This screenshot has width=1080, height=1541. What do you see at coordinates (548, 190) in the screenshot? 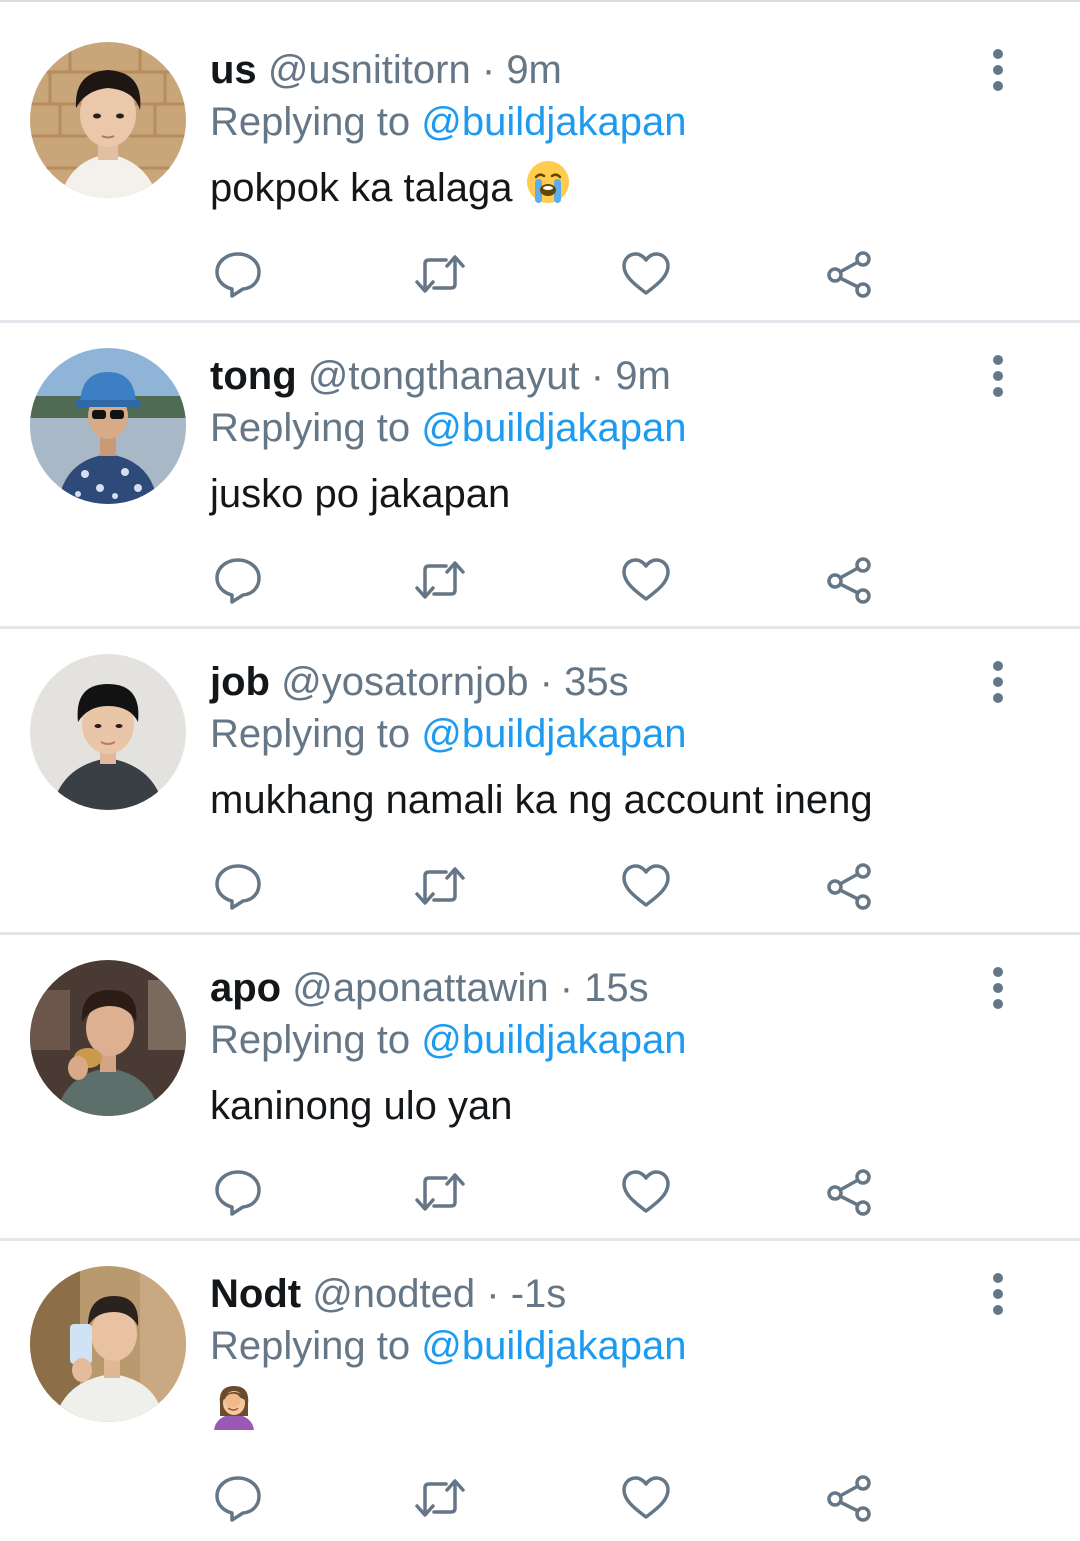
I see `loudly-crying-face-icon` at bounding box center [548, 190].